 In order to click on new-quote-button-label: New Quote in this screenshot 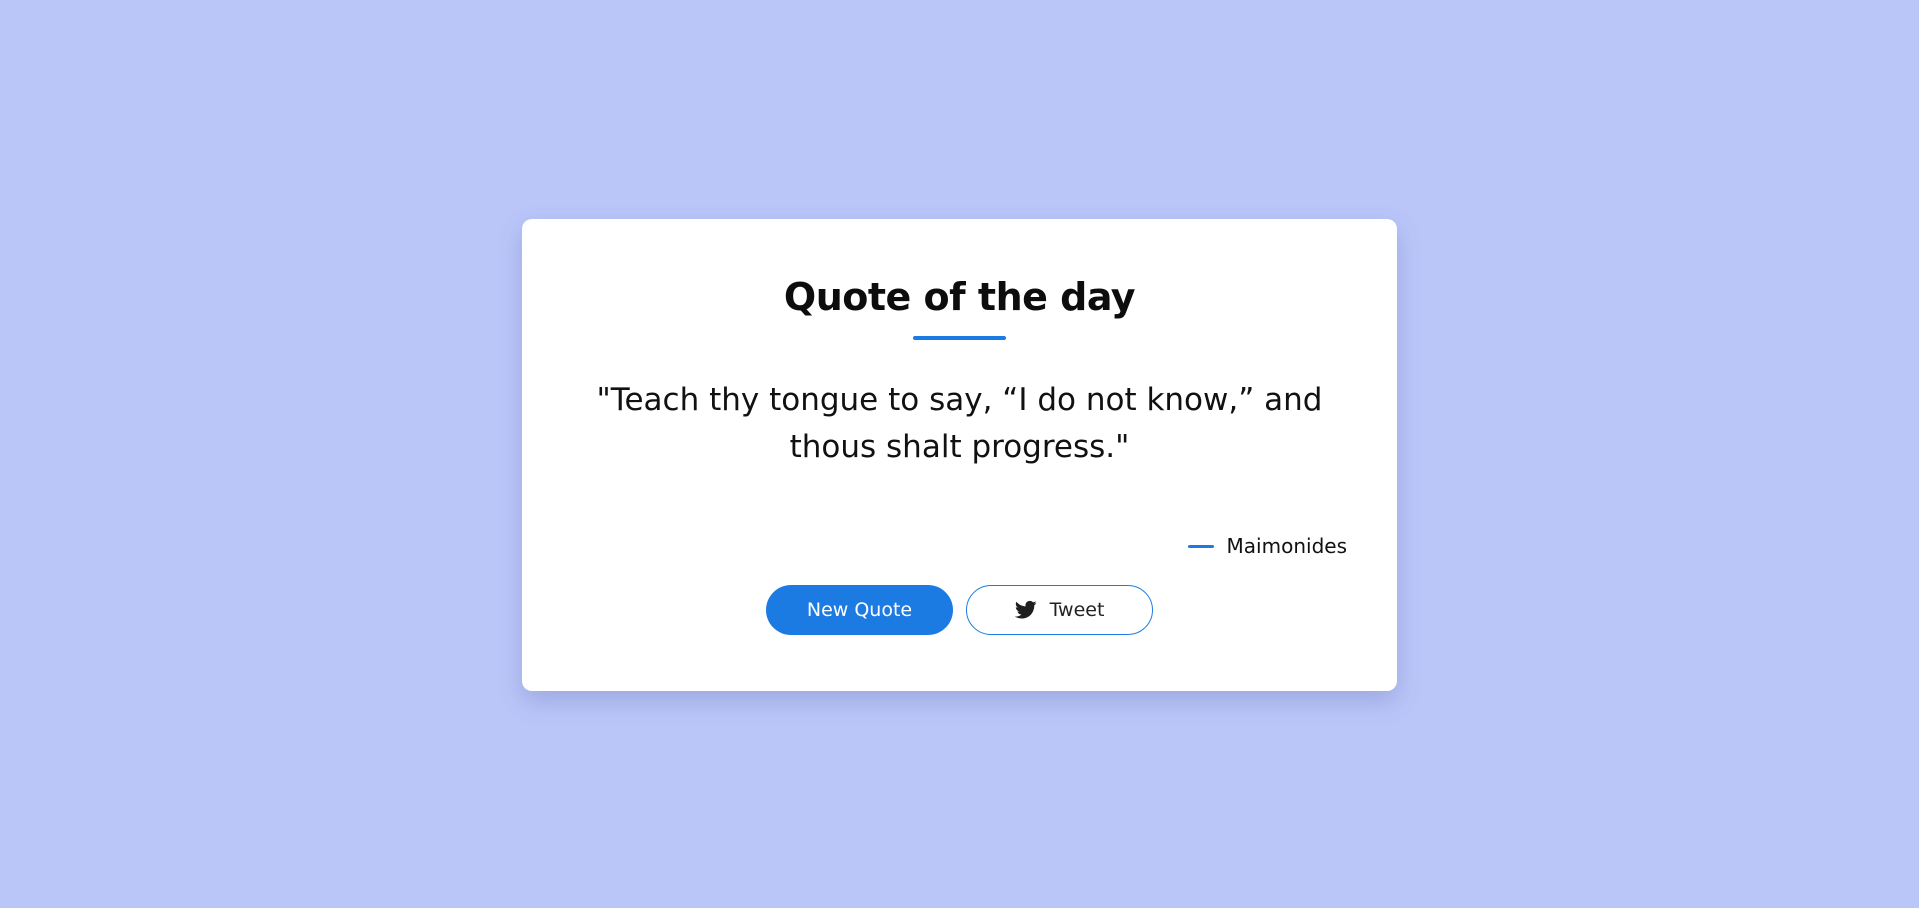, I will do `click(859, 610)`.